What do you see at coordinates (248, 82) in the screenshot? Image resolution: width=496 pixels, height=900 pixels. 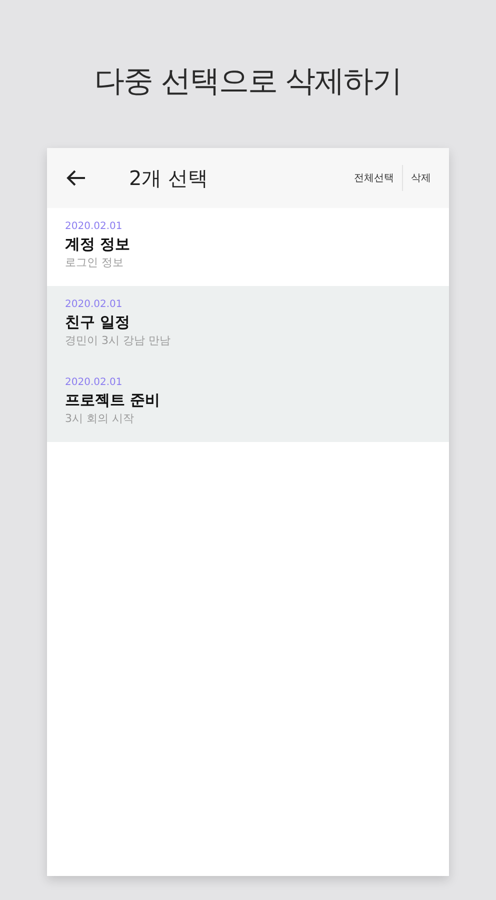 I see `headline: 다중 선택으로 삭제하기` at bounding box center [248, 82].